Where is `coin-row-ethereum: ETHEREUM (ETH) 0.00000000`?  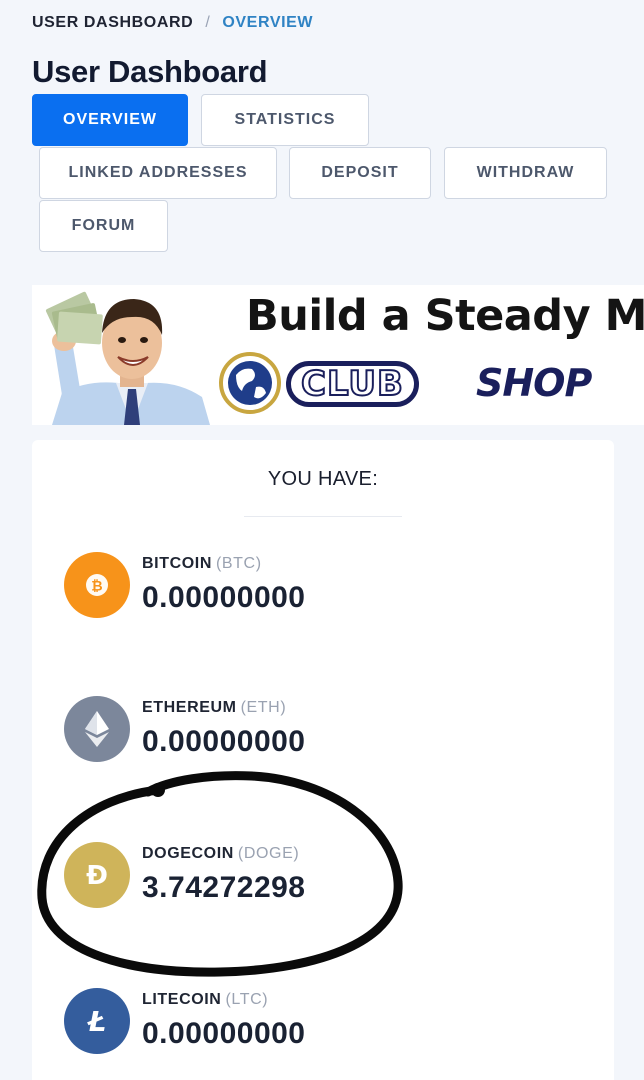 coin-row-ethereum: ETHEREUM (ETH) 0.00000000 is located at coordinates (185, 729).